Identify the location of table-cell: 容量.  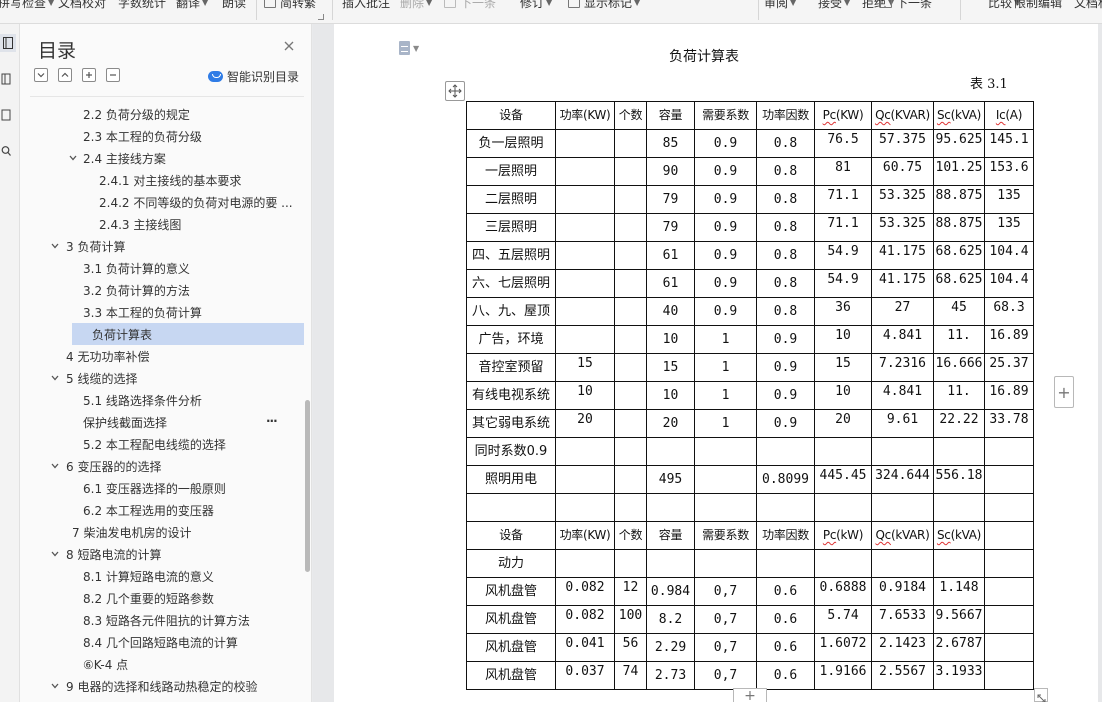
(670, 535).